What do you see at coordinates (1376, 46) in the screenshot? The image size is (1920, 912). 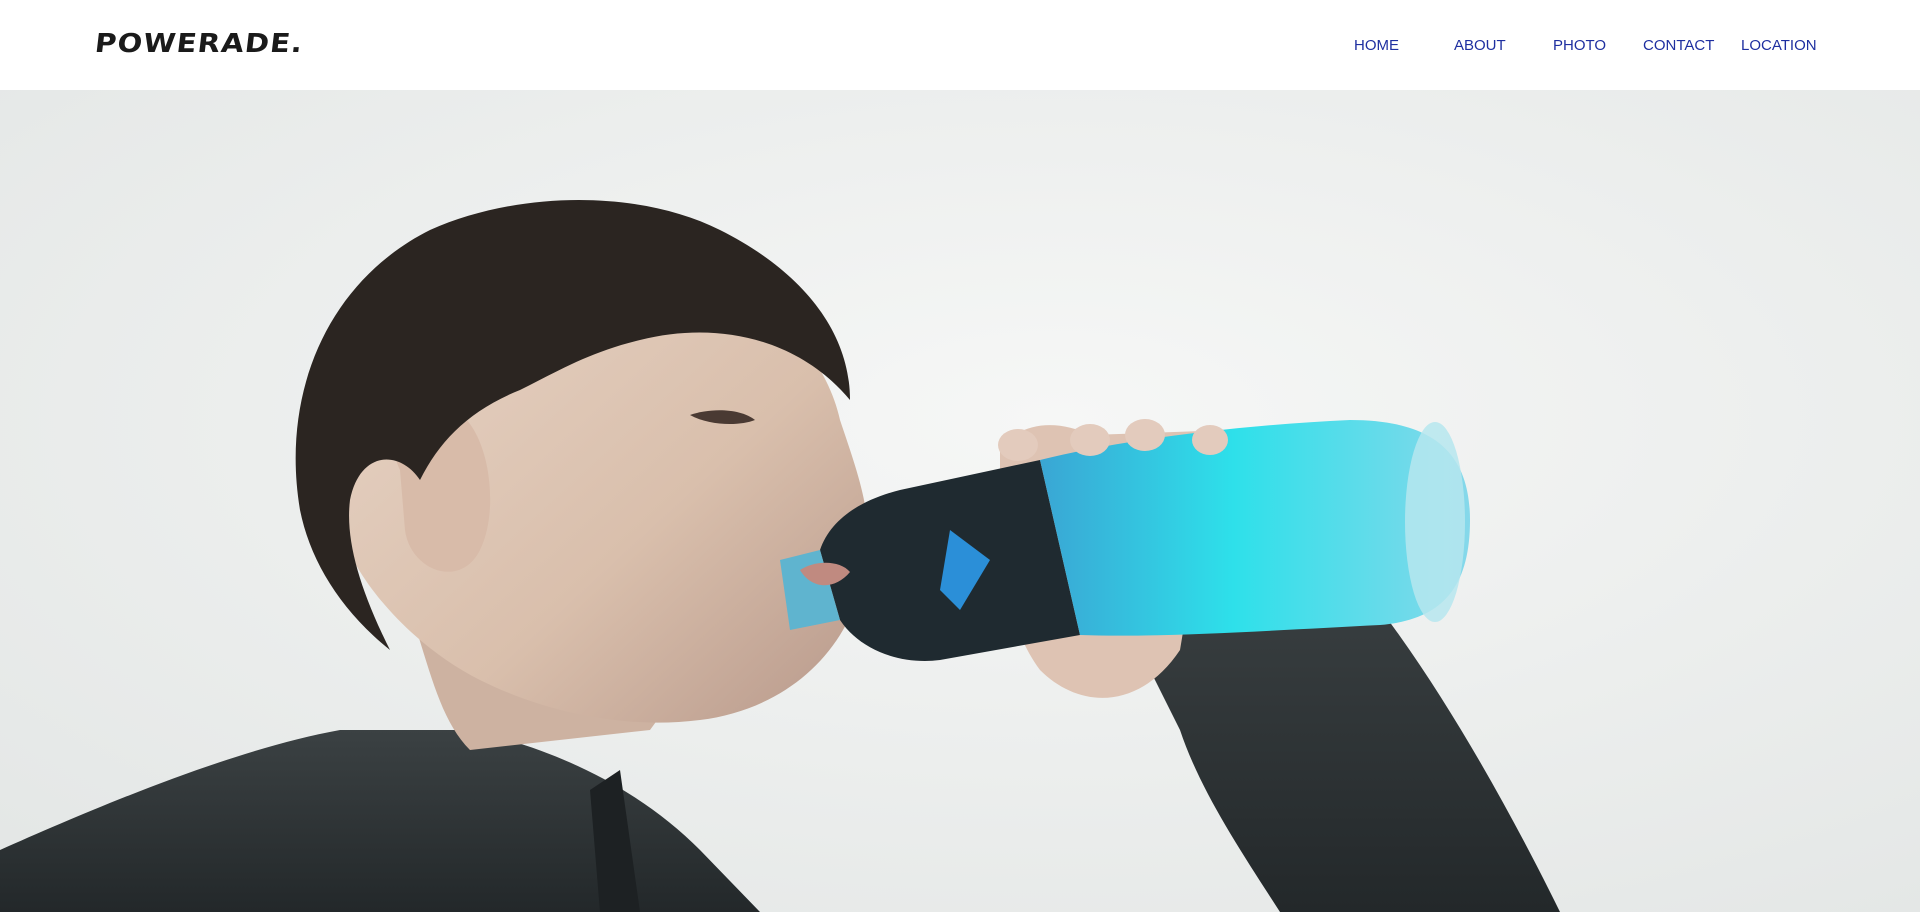 I see `nav-home-link: HOME` at bounding box center [1376, 46].